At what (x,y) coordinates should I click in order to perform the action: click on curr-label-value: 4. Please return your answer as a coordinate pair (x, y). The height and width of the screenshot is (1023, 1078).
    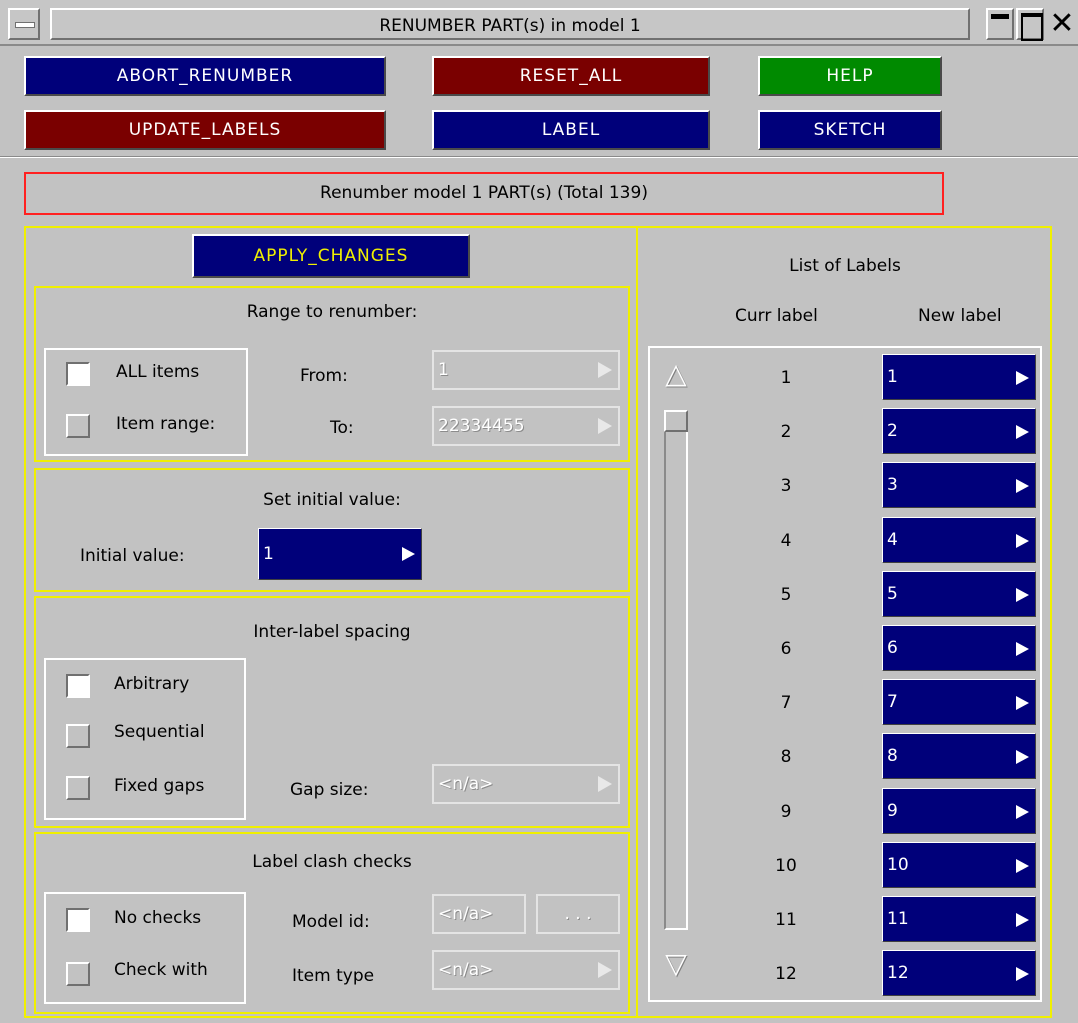
    Looking at the image, I should click on (786, 541).